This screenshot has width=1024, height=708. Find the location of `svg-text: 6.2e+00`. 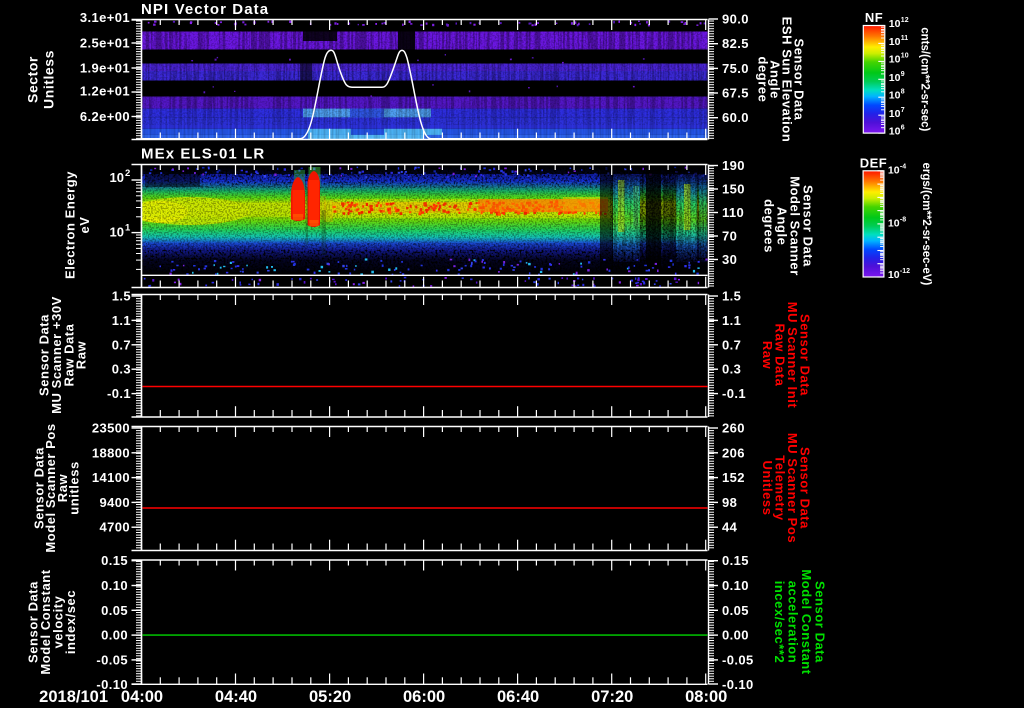

svg-text: 6.2e+00 is located at coordinates (105, 116).